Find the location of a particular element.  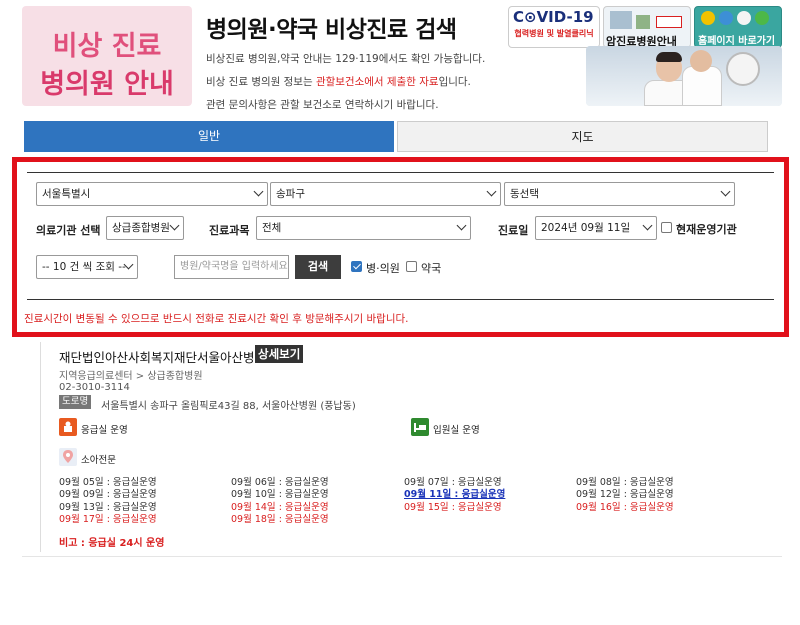

info-line-3: 관련 문의사항은 관할 보건소로 연락하시기 바랍니다. is located at coordinates (322, 105).